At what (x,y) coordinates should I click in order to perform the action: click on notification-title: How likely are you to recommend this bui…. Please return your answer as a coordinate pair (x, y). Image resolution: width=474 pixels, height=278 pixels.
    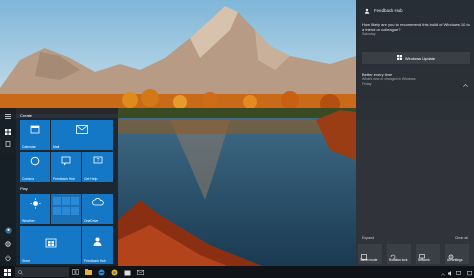
    Looking at the image, I should click on (416, 27).